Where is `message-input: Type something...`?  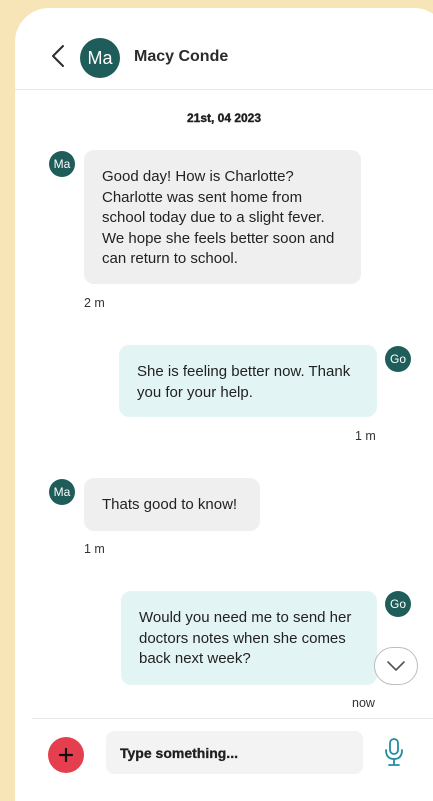 message-input: Type something... is located at coordinates (234, 752).